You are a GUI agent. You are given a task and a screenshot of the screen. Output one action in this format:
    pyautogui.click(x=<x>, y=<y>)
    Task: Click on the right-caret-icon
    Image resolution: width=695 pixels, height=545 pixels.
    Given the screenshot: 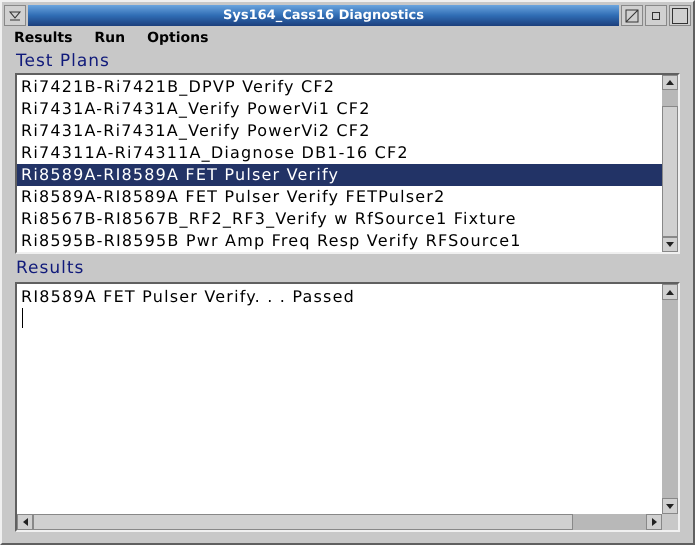 What is the action you would take?
    pyautogui.click(x=654, y=522)
    